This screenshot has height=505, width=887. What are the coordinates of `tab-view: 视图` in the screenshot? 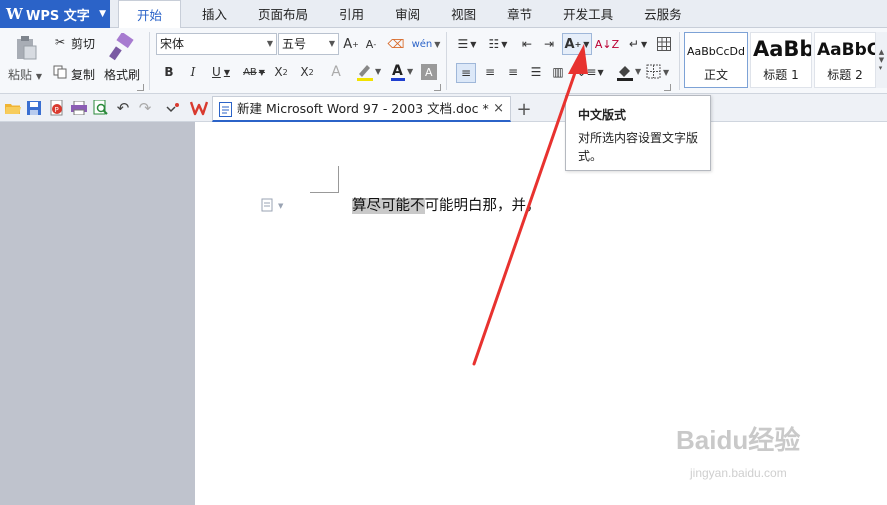 It's located at (463, 14).